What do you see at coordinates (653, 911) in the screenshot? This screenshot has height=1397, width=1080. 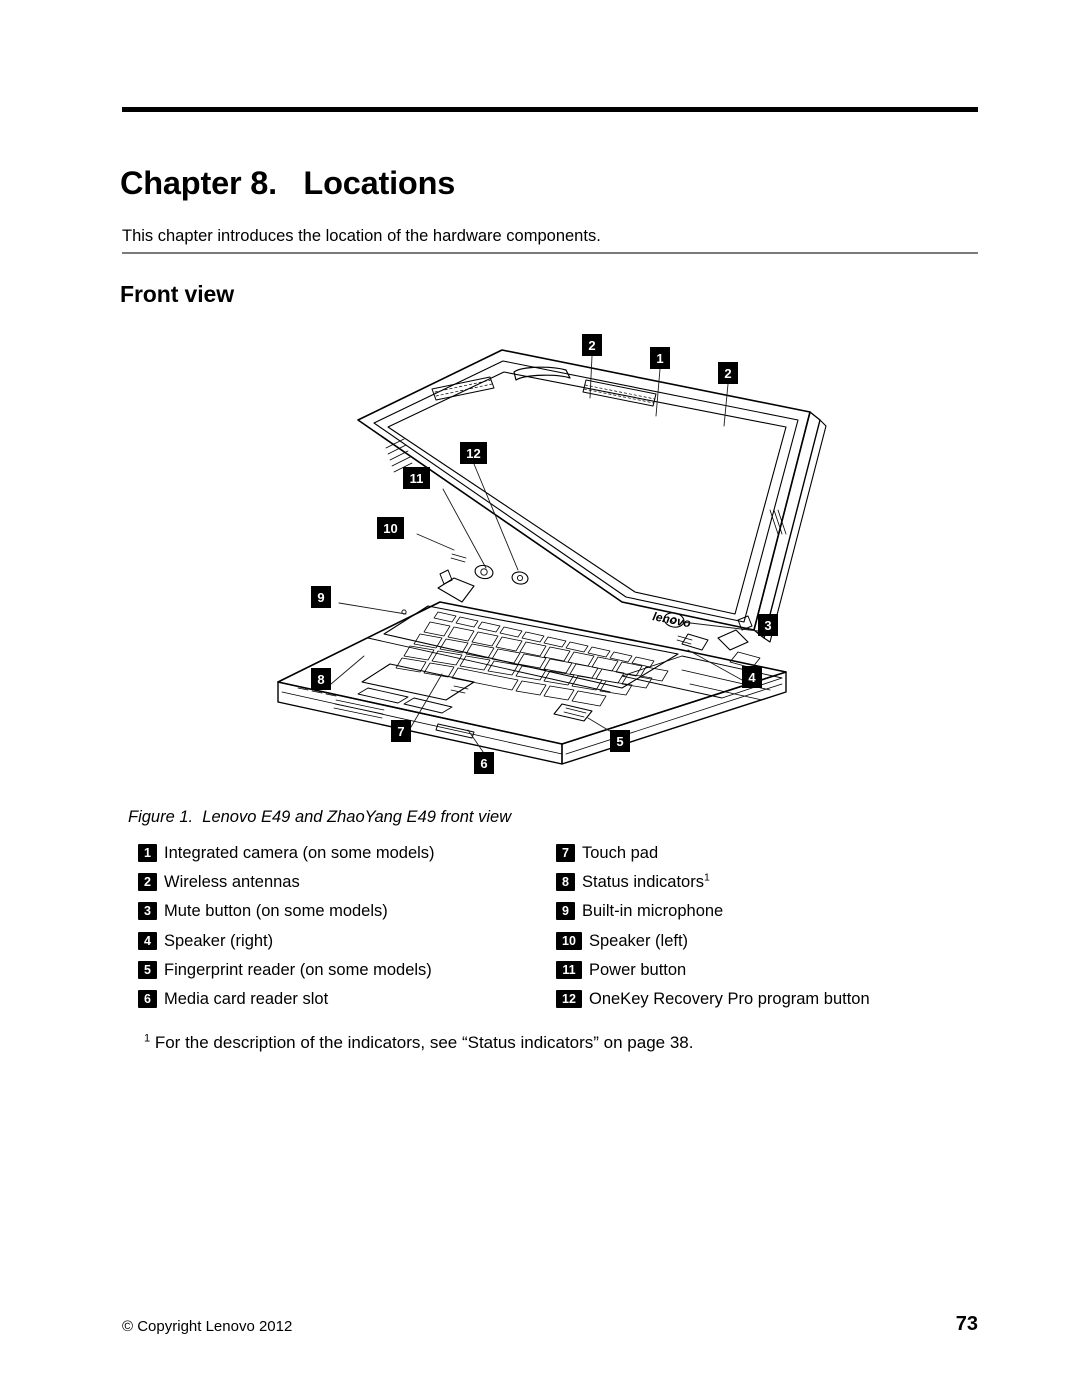 I see `legend-item-label: Built-in microphone` at bounding box center [653, 911].